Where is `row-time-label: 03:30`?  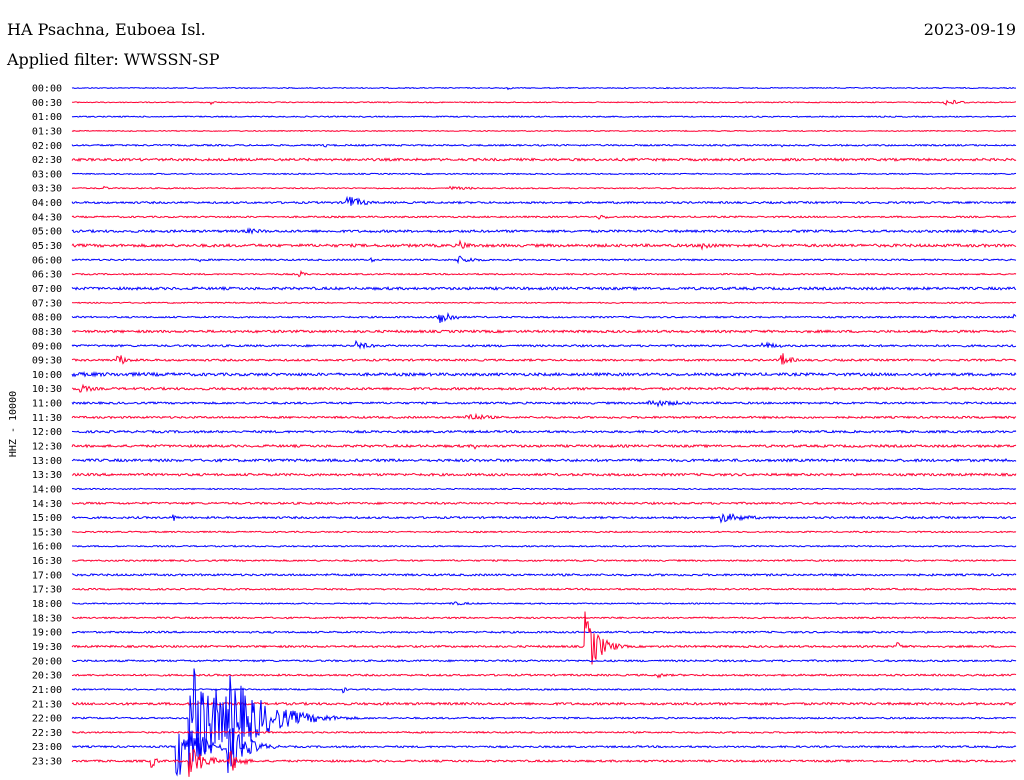
row-time-label: 03:30 is located at coordinates (47, 189).